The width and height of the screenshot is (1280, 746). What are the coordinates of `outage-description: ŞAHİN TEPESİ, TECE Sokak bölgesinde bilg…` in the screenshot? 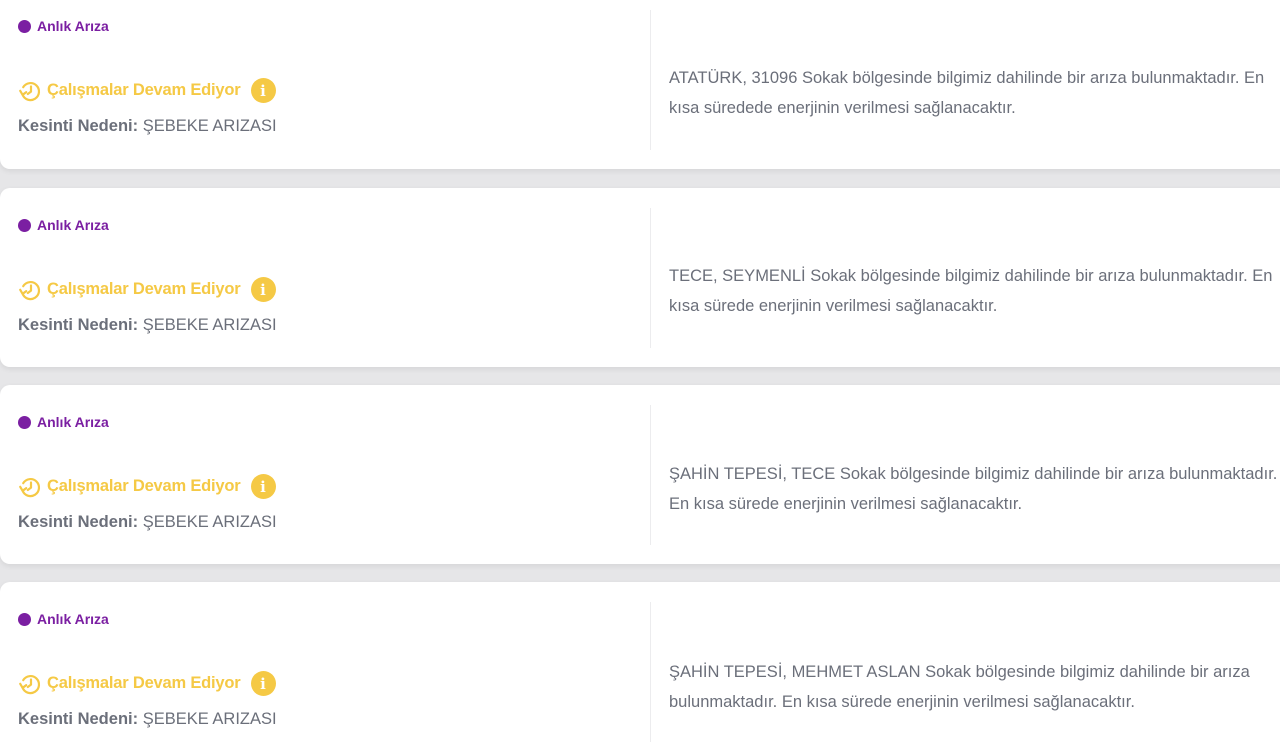 It's located at (973, 489).